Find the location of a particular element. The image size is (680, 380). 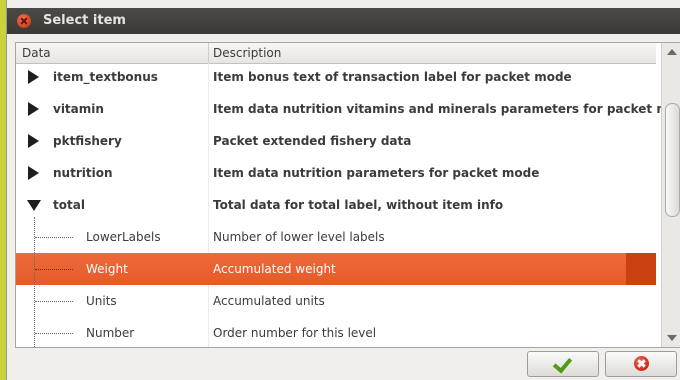

row-description: Accumulated weight is located at coordinates (274, 269).